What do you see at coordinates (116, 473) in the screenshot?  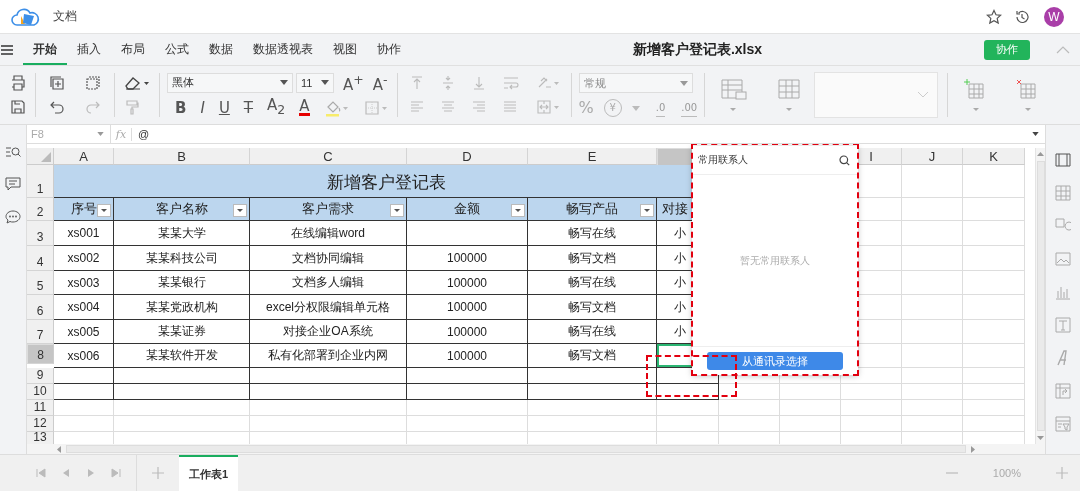 I see `last-sheet-icon` at bounding box center [116, 473].